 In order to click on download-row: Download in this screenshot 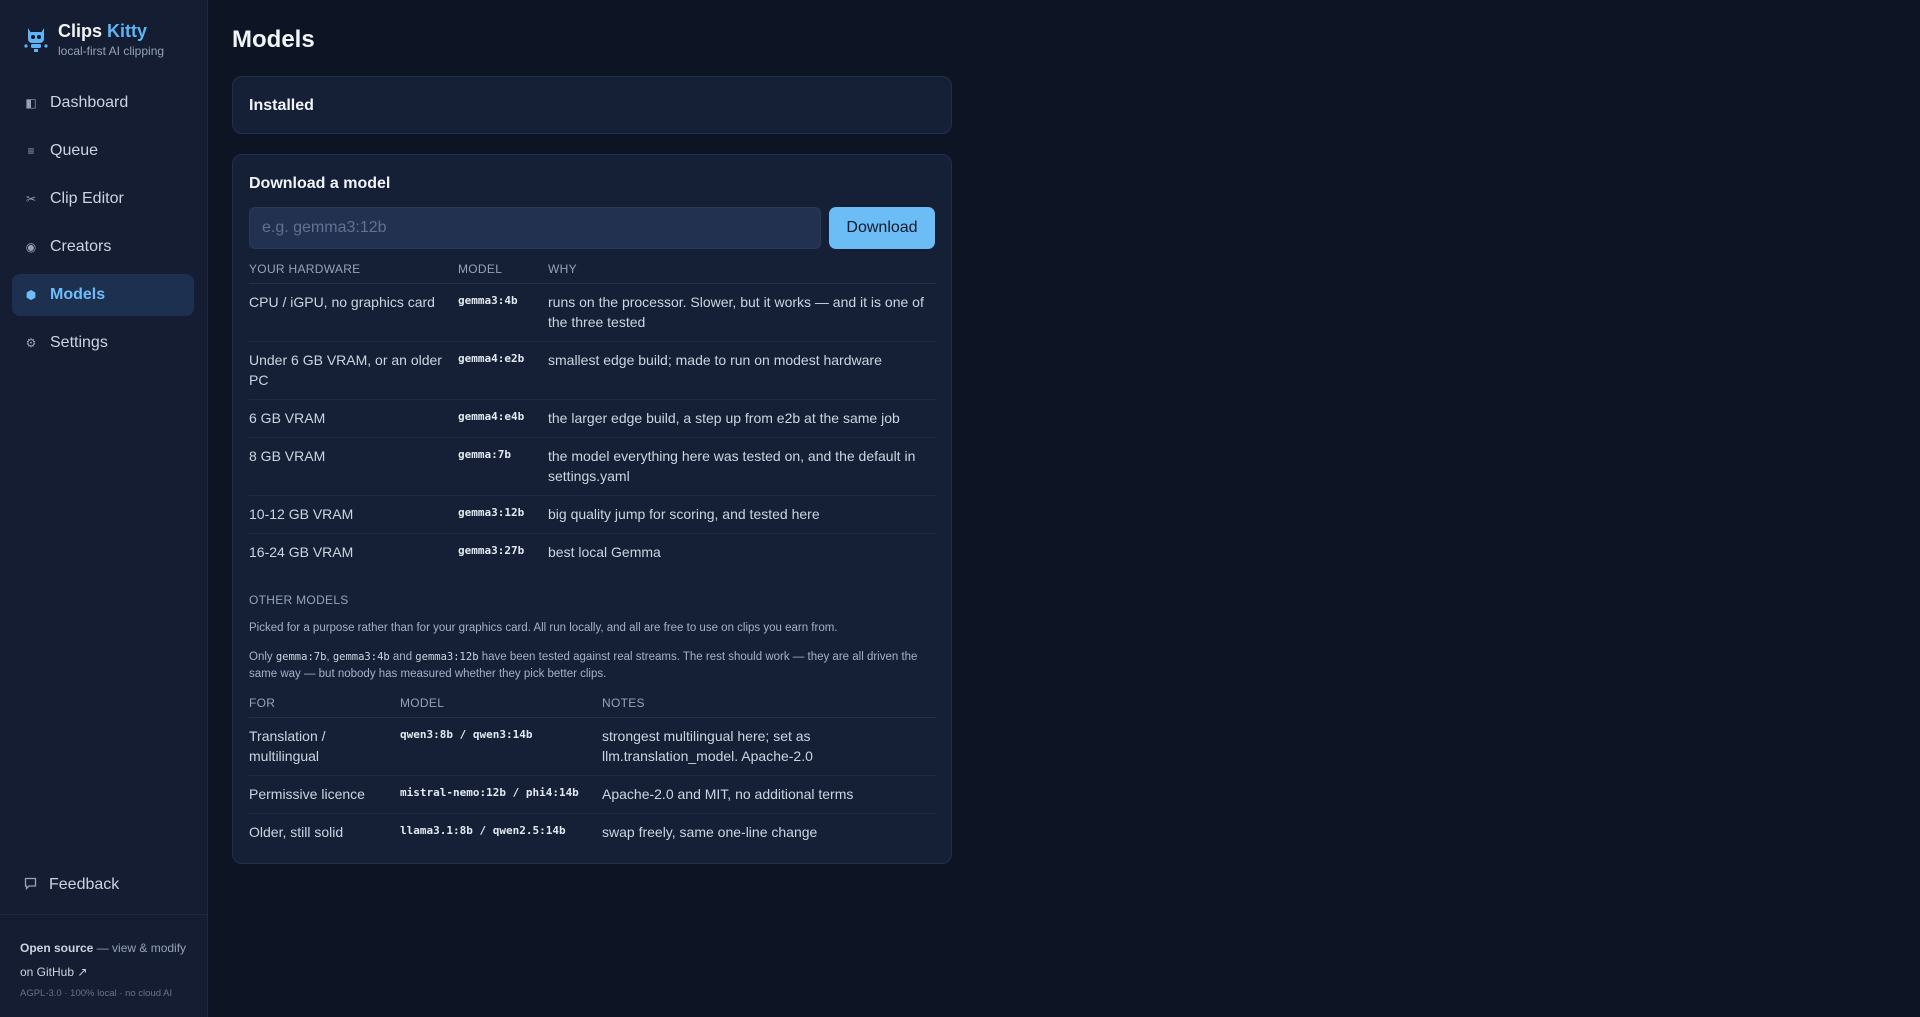, I will do `click(592, 228)`.